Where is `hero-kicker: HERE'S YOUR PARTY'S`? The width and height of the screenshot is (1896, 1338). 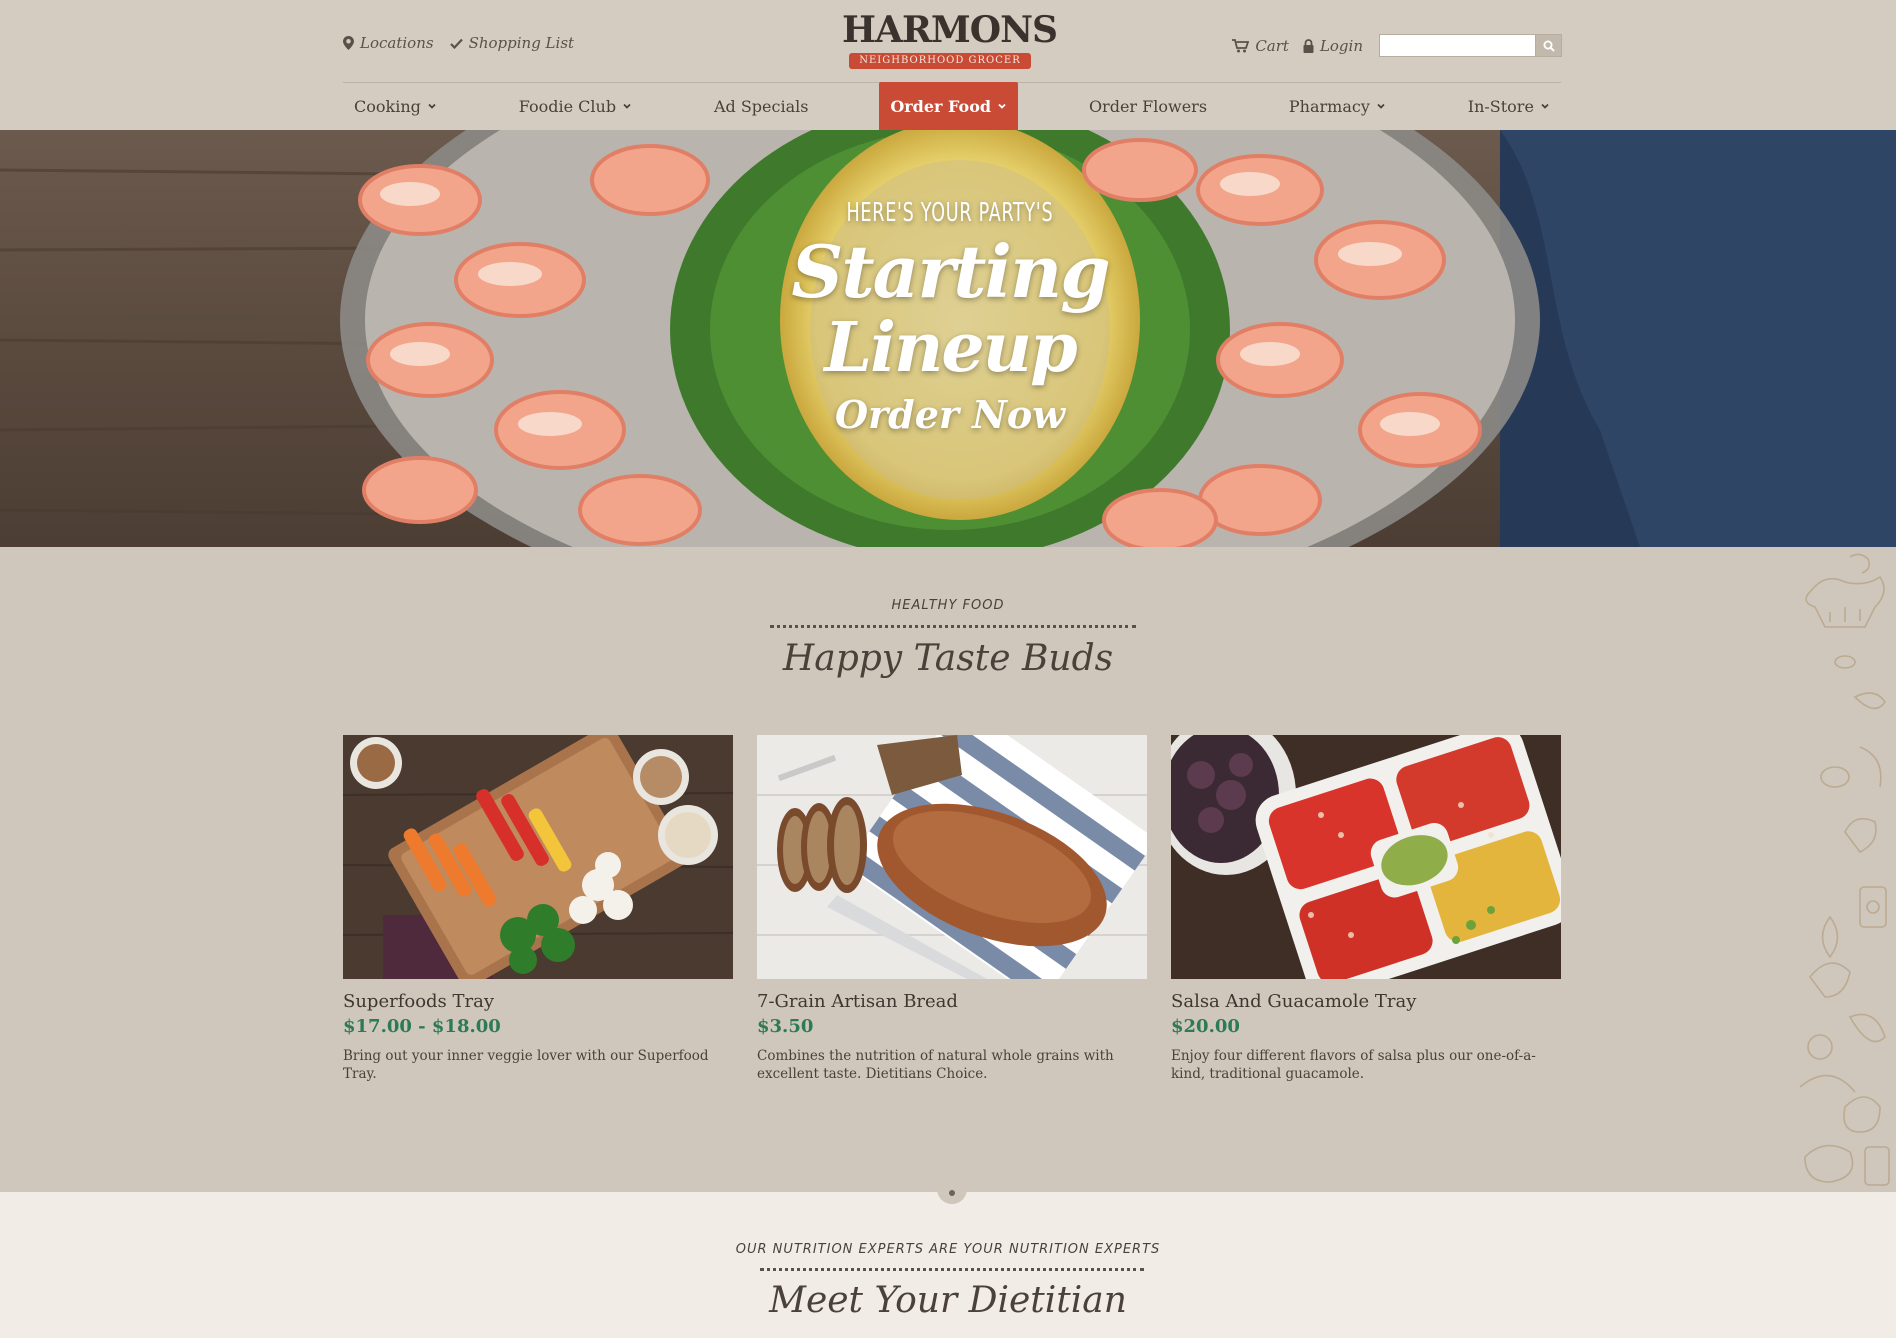 hero-kicker: HERE'S YOUR PARTY'S is located at coordinates (950, 213).